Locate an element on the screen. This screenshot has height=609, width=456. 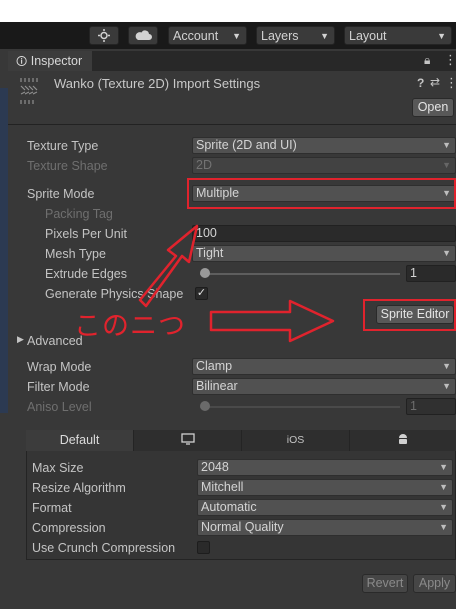
arrow-up-right-icon is located at coordinates (168, 266).